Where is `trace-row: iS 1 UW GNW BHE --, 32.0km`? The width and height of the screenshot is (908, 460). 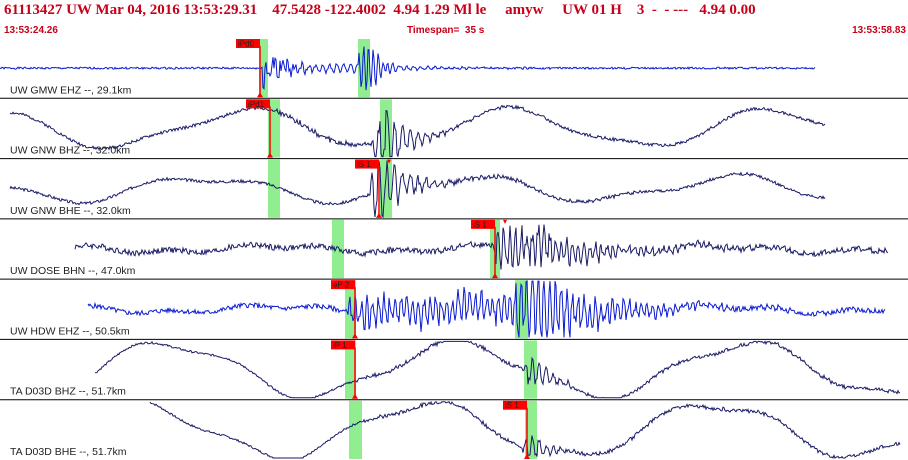 trace-row: iS 1 UW GNW BHE --, 32.0km is located at coordinates (454, 188).